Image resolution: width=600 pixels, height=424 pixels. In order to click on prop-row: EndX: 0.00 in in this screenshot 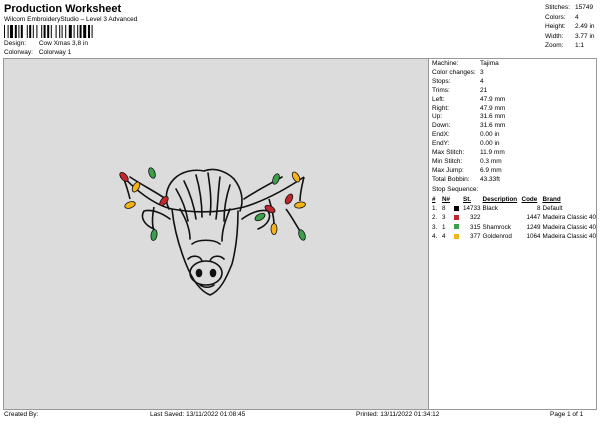, I will do `click(468, 135)`.